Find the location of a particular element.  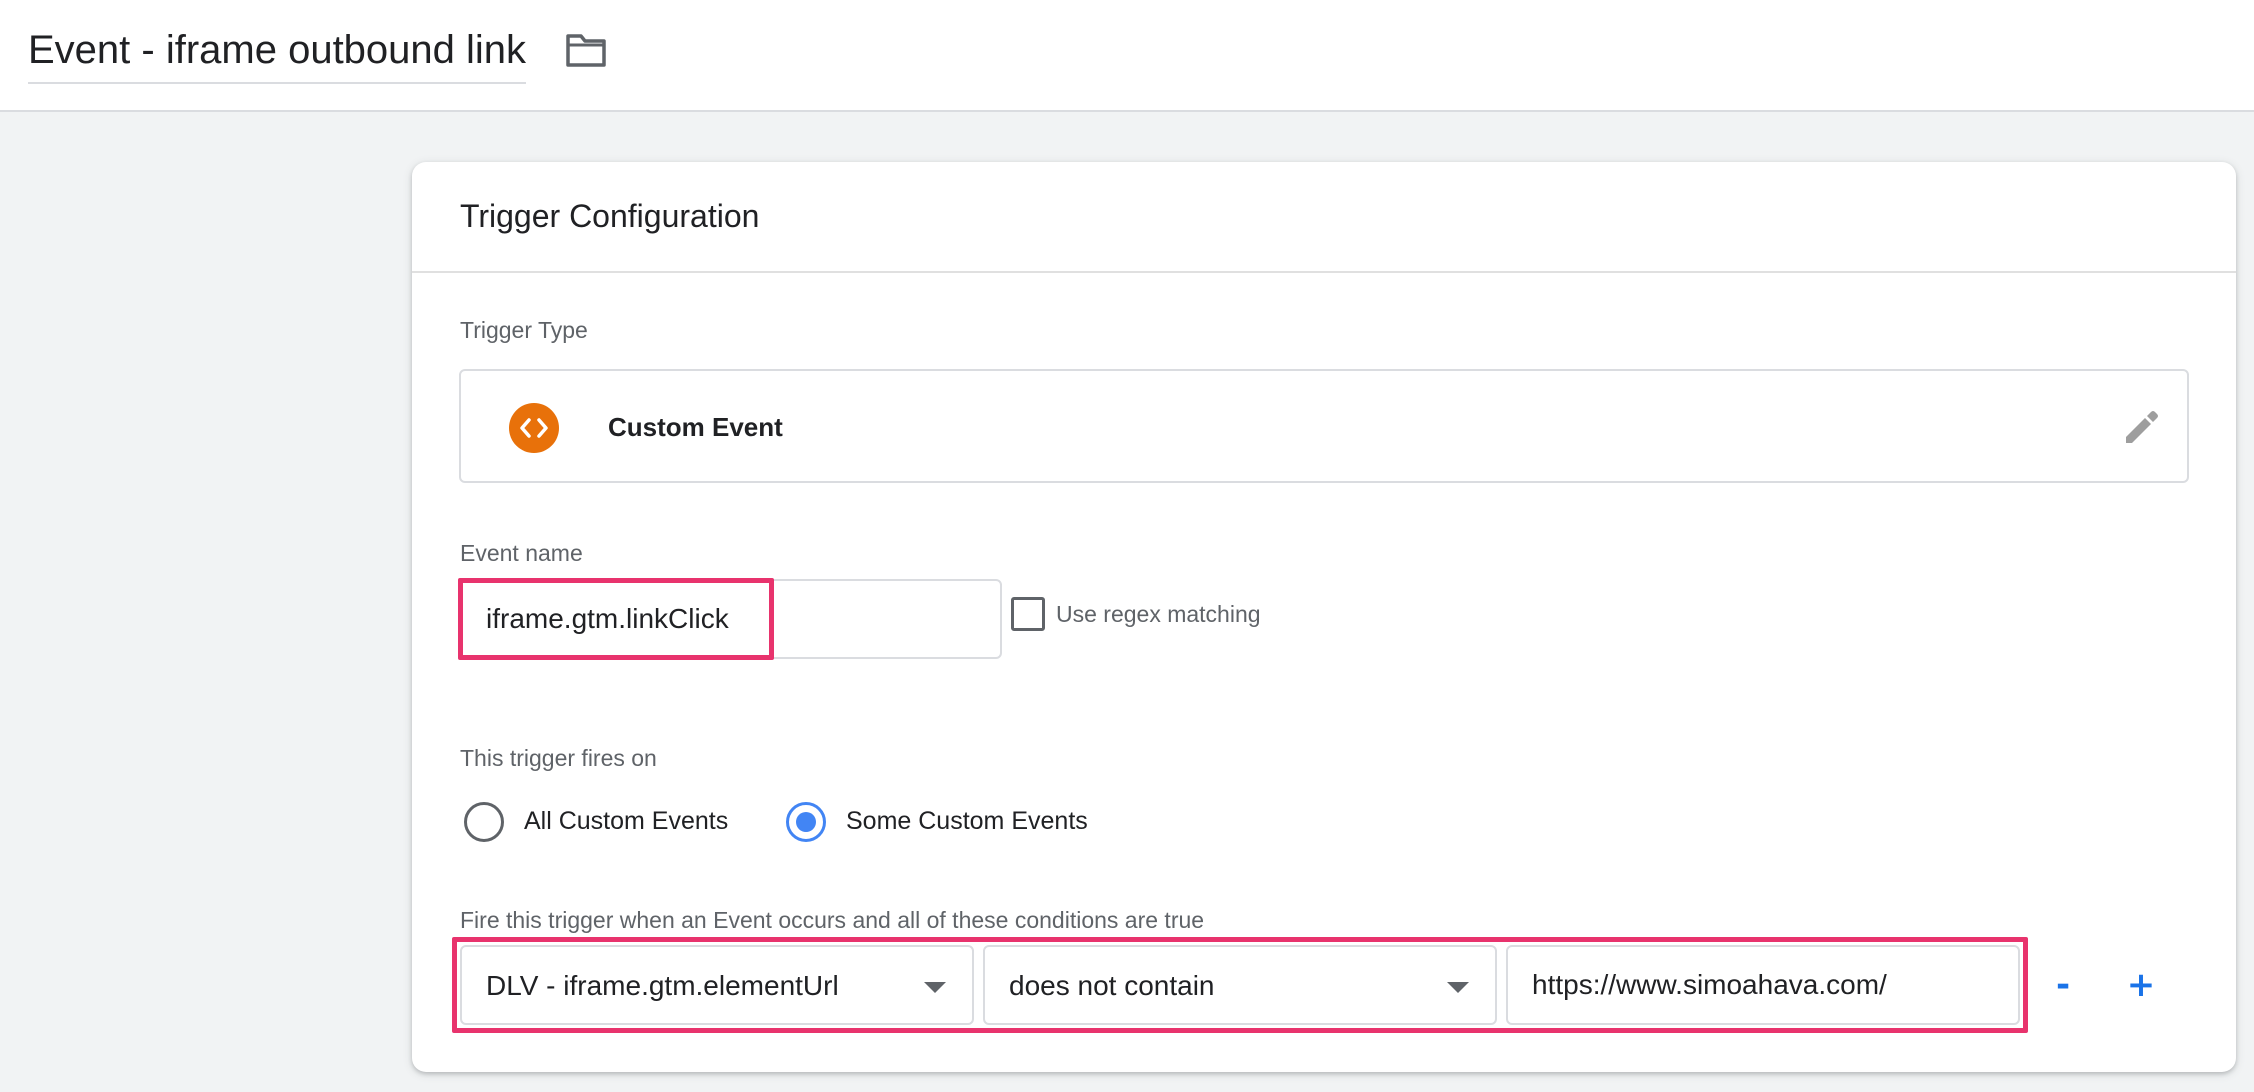

radio-all-custom-events-label: All Custom Events is located at coordinates (626, 821).